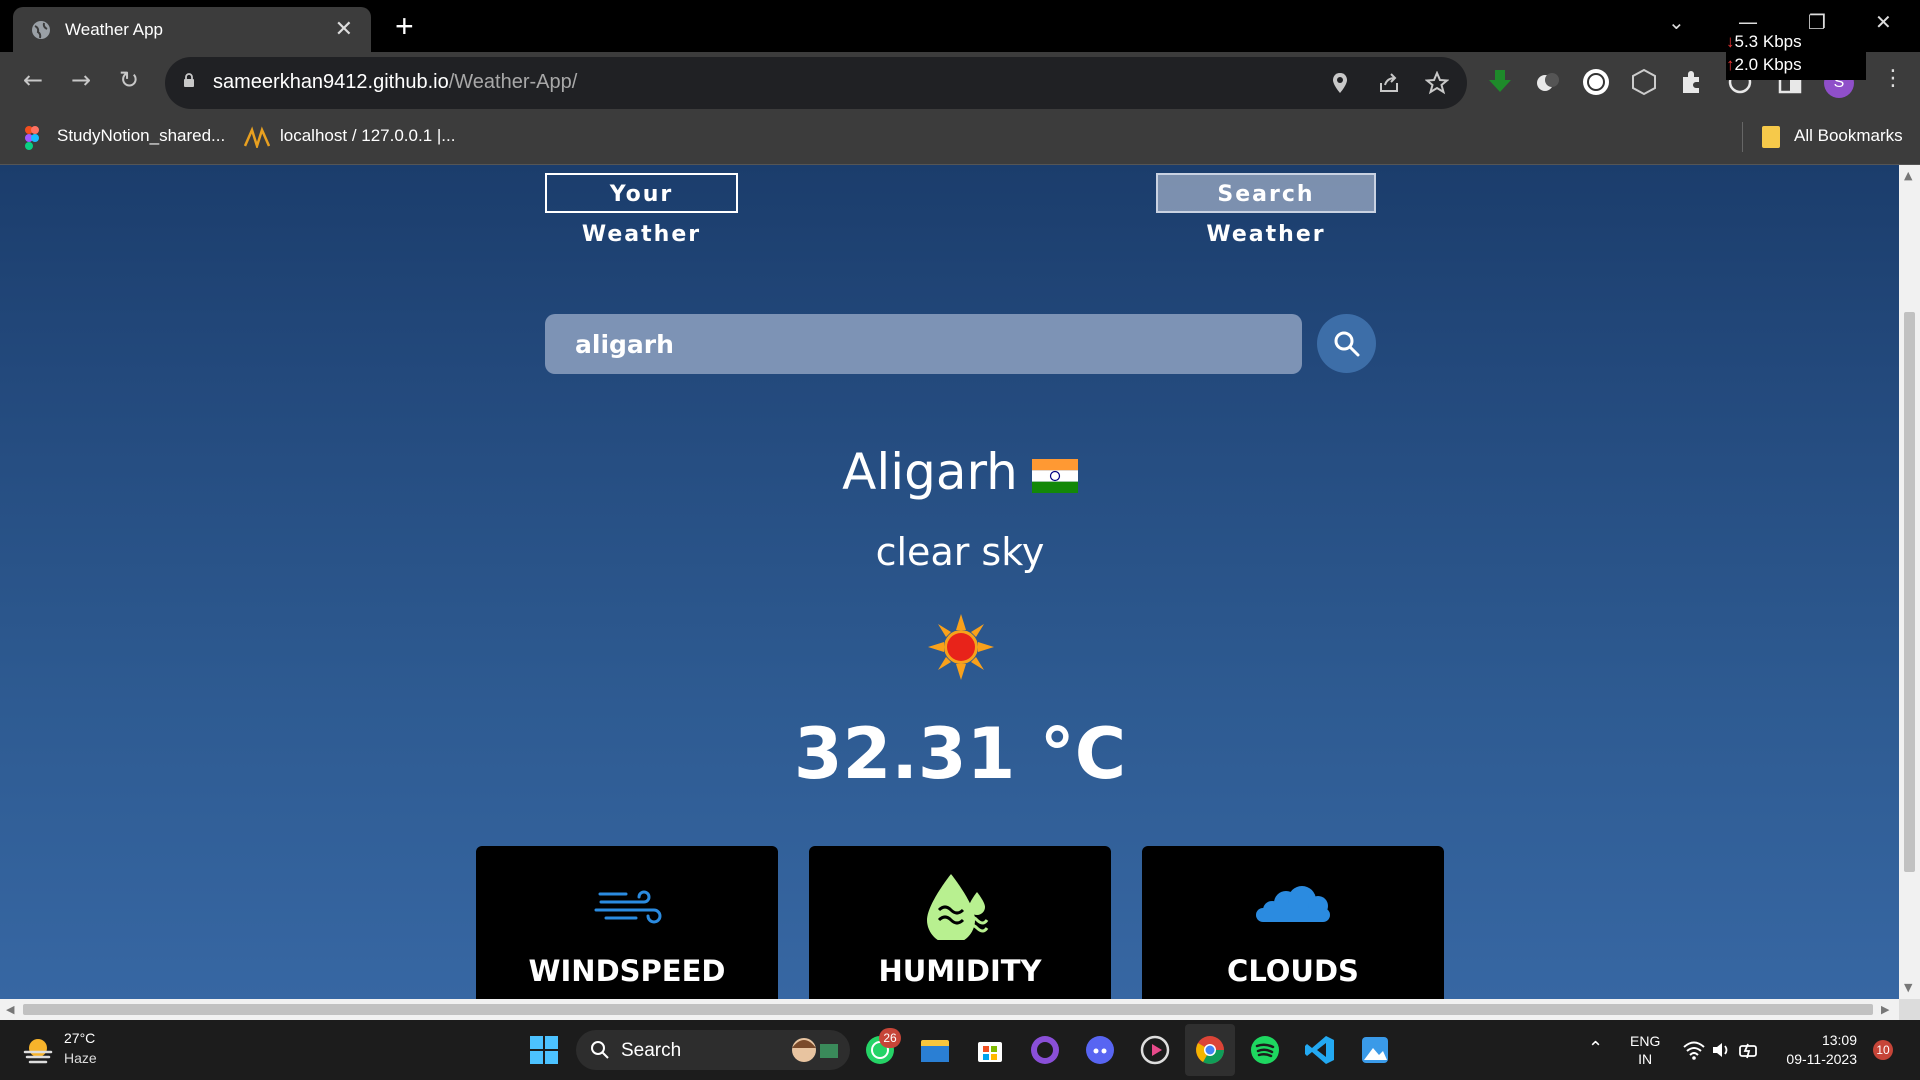  I want to click on windspeed-card: WINDSPEED, so click(627, 922).